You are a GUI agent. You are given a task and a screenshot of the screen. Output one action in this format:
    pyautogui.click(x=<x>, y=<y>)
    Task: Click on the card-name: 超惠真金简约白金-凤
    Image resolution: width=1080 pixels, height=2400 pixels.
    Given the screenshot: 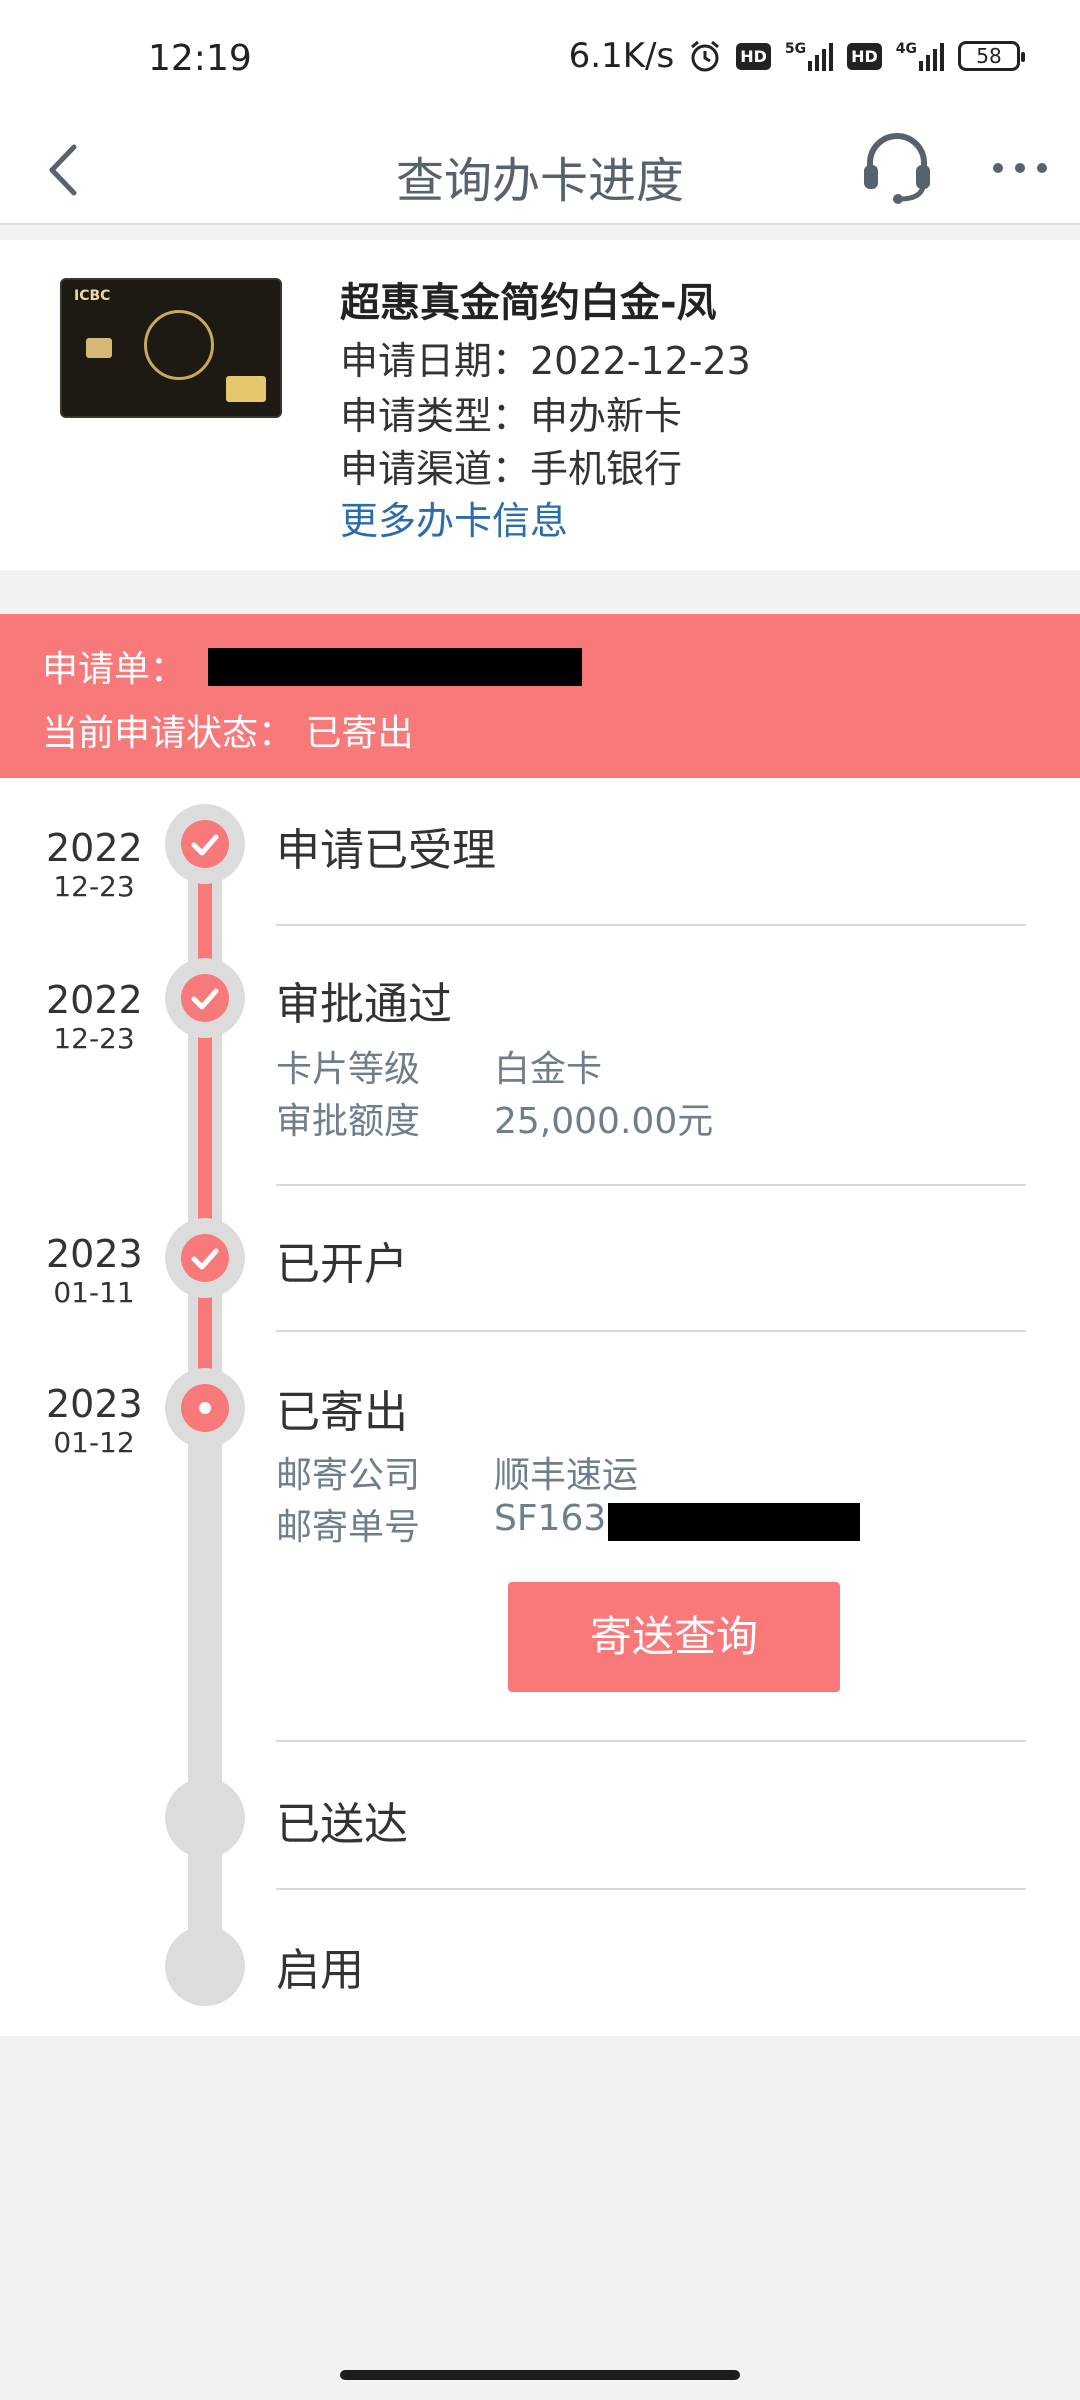 What is the action you would take?
    pyautogui.click(x=528, y=303)
    